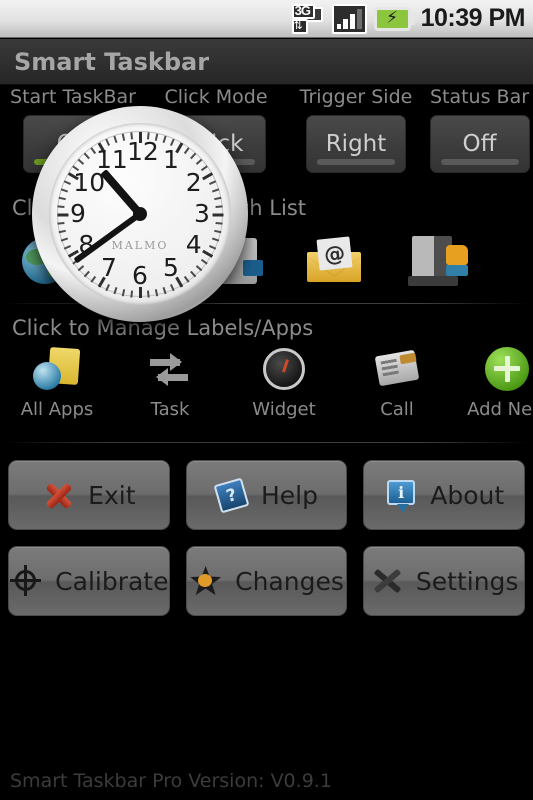  I want to click on status-bar: 3G ⇅ ⚡ 10:39 PM, so click(266, 19).